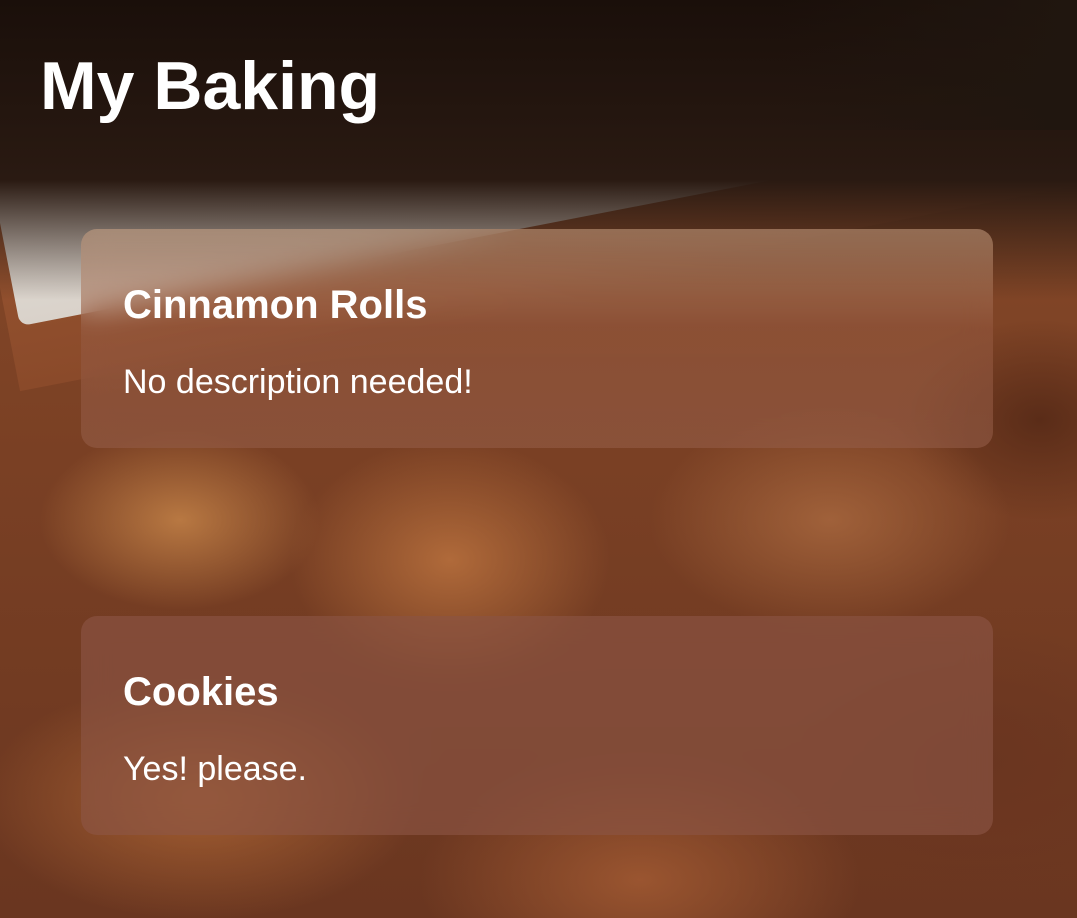 The width and height of the screenshot is (1077, 918). What do you see at coordinates (215, 769) in the screenshot?
I see `recipe-description: Yes! please.` at bounding box center [215, 769].